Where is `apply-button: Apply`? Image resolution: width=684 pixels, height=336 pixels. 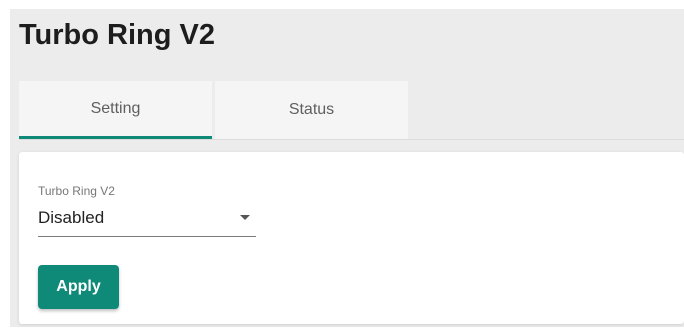 apply-button: Apply is located at coordinates (78, 287).